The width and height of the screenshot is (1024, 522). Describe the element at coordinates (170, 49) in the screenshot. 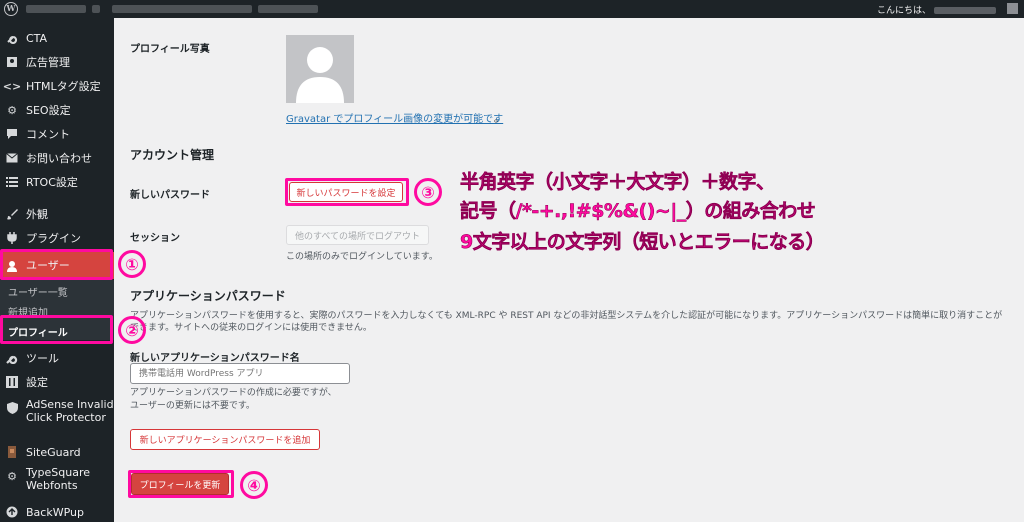

I see `profile-photo-label: プロフィール写真` at that location.